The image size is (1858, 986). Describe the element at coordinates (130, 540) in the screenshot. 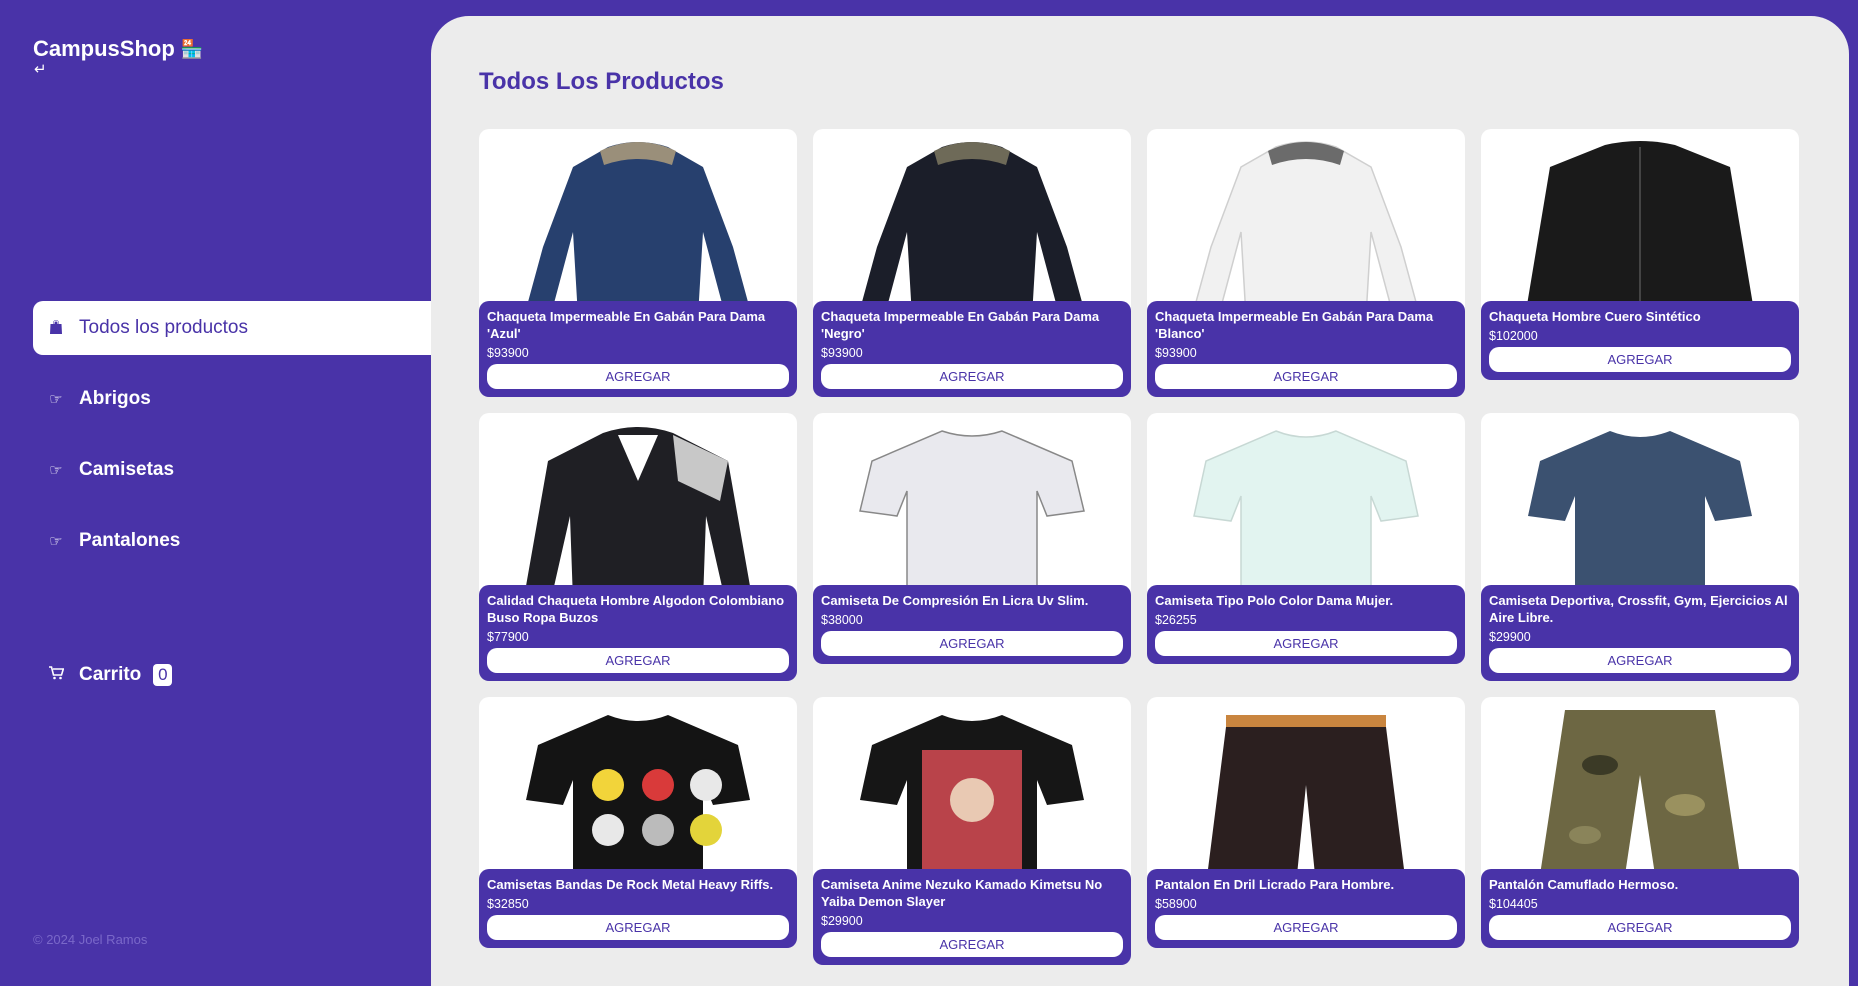

I see `nav-item-label: Pantalones` at that location.